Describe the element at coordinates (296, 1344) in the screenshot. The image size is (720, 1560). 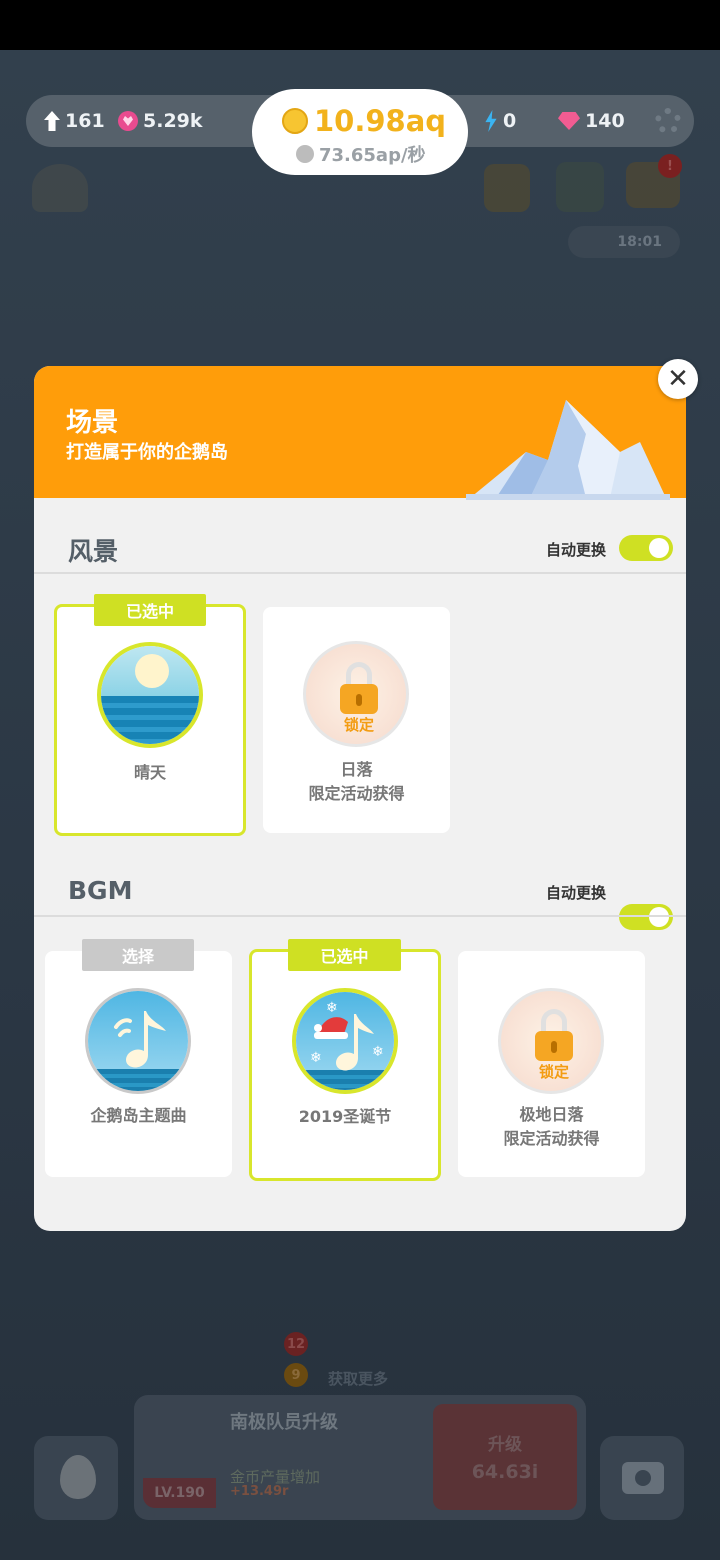
I see `notification-badge: 12` at that location.